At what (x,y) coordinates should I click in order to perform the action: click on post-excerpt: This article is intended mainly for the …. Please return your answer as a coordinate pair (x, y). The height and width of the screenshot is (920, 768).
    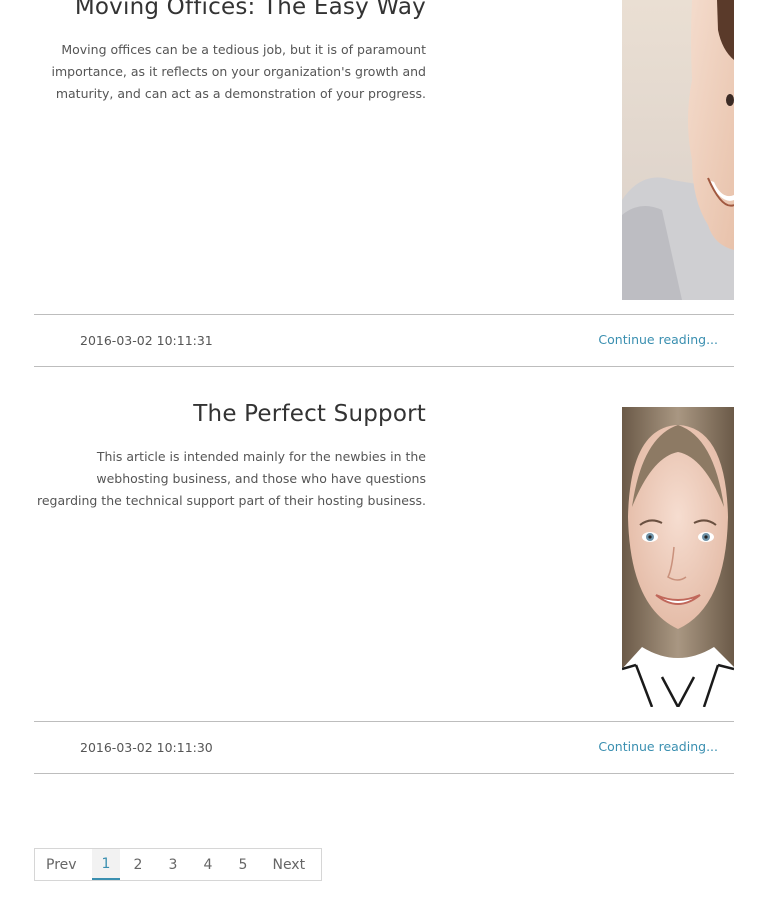
    Looking at the image, I should click on (231, 478).